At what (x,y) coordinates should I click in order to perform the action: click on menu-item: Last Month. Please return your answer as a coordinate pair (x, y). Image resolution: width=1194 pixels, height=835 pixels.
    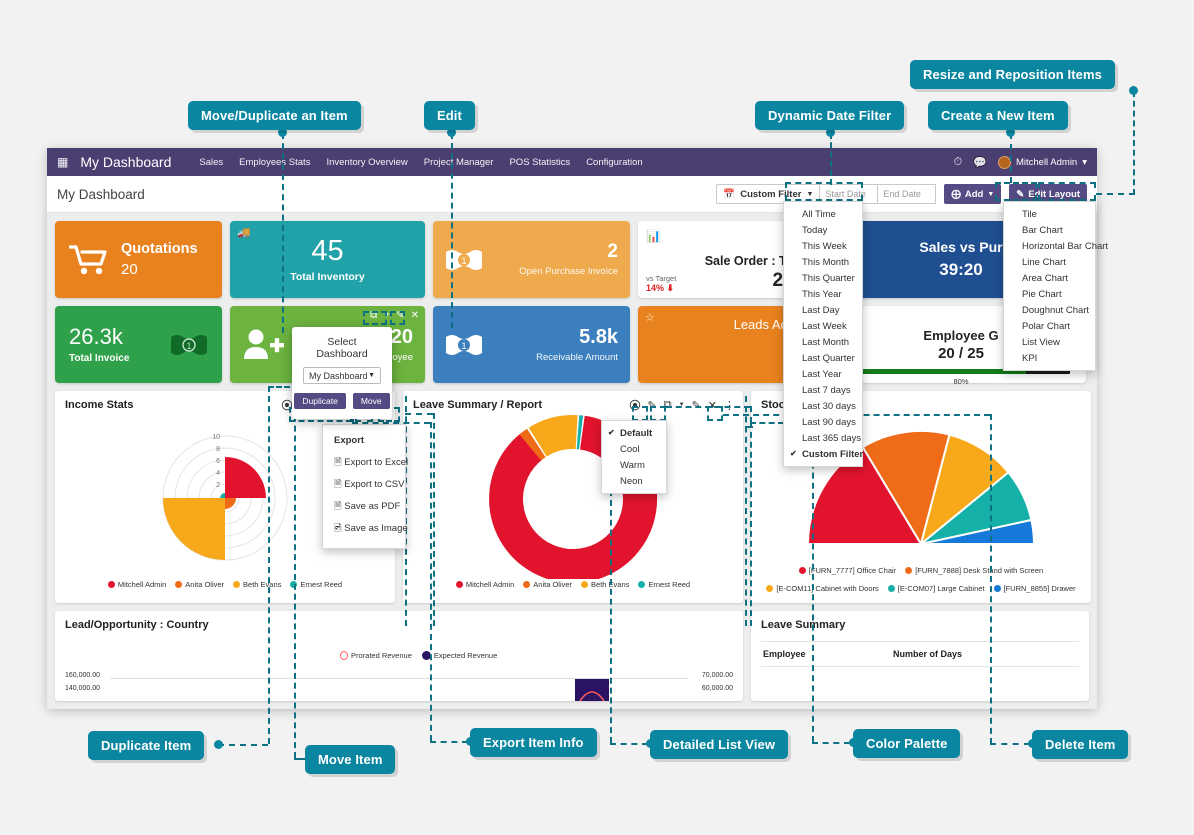
    Looking at the image, I should click on (823, 342).